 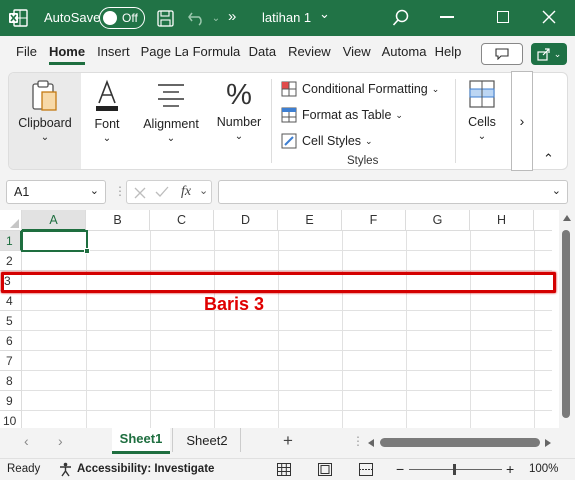 What do you see at coordinates (11, 341) in the screenshot?
I see `row-header: 6` at bounding box center [11, 341].